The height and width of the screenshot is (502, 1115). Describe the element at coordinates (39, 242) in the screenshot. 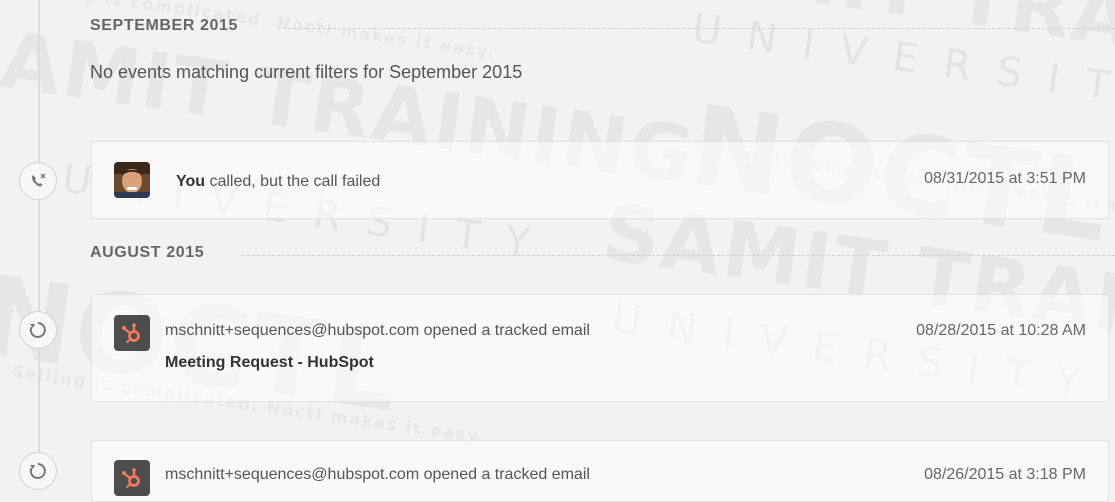

I see `timeline-line` at that location.